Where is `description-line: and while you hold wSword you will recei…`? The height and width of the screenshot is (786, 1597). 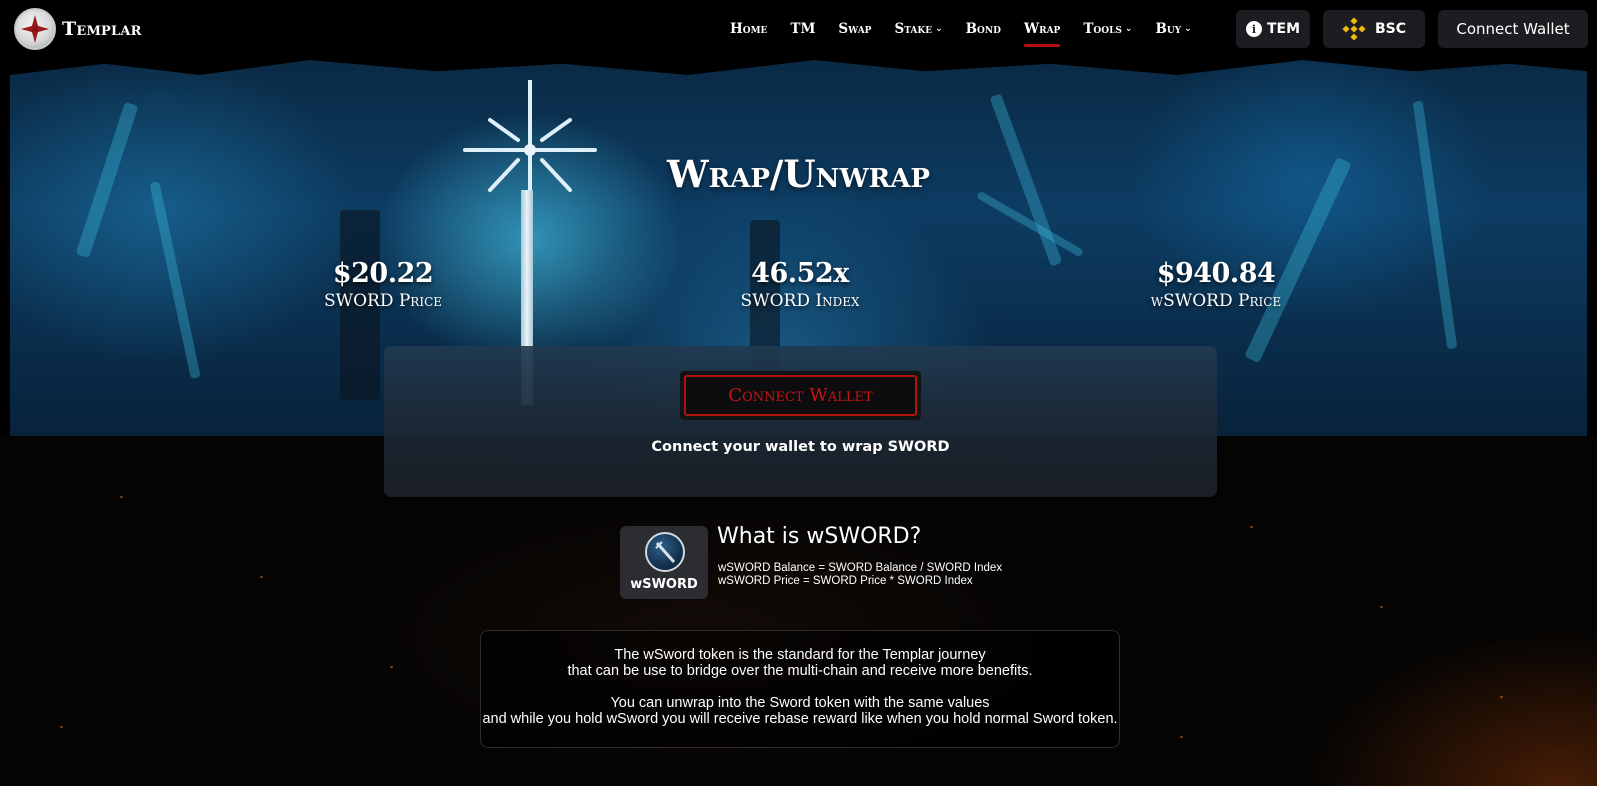
description-line: and while you hold wSword you will recei… is located at coordinates (800, 719).